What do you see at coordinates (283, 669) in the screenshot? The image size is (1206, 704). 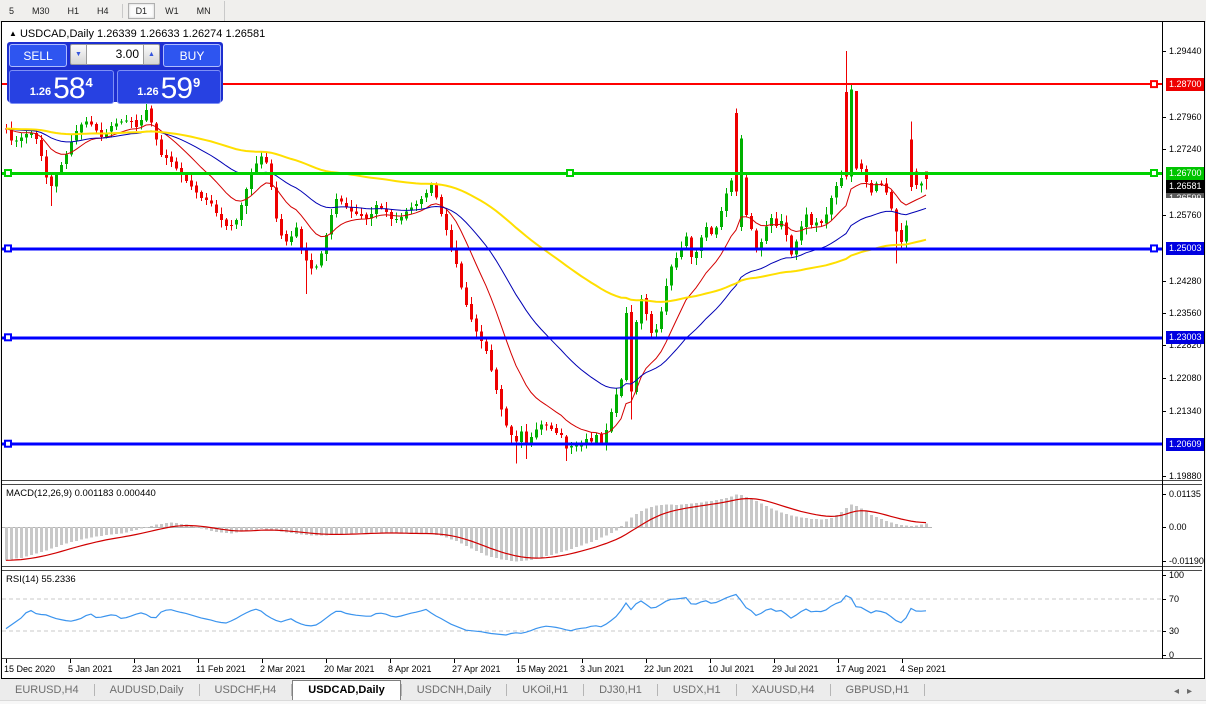 I see `time-axis-label: 2 Mar 2021` at bounding box center [283, 669].